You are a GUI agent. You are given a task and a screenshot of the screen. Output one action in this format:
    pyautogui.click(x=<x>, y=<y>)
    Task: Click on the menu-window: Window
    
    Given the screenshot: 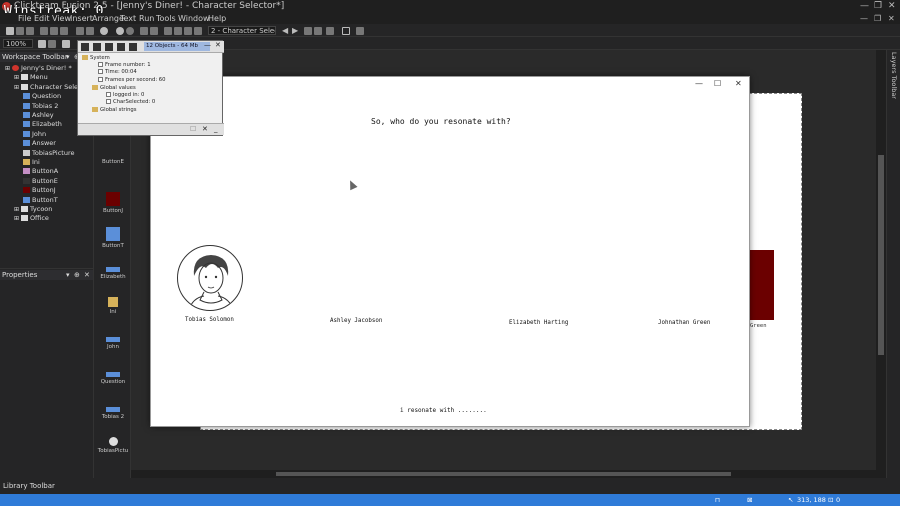 What is the action you would take?
    pyautogui.click(x=194, y=18)
    